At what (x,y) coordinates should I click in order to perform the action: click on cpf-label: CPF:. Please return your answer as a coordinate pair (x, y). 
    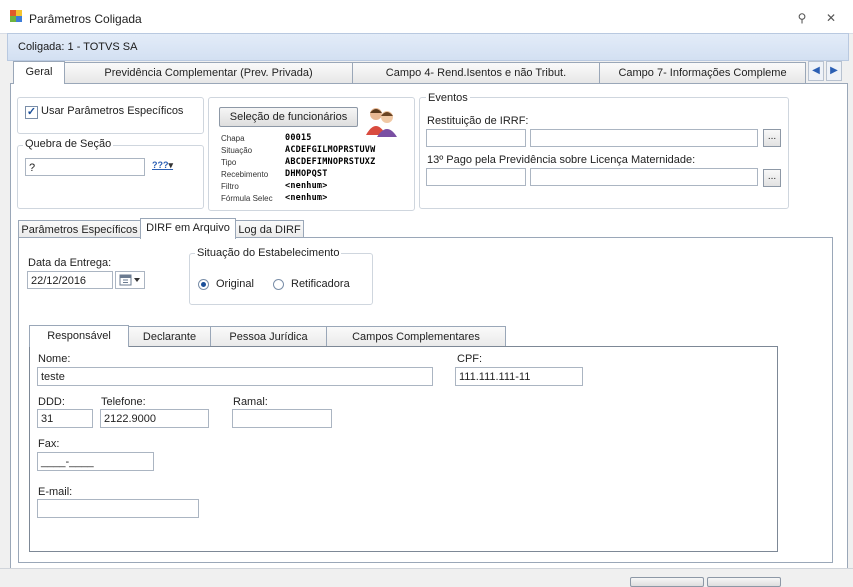
    Looking at the image, I should click on (470, 359).